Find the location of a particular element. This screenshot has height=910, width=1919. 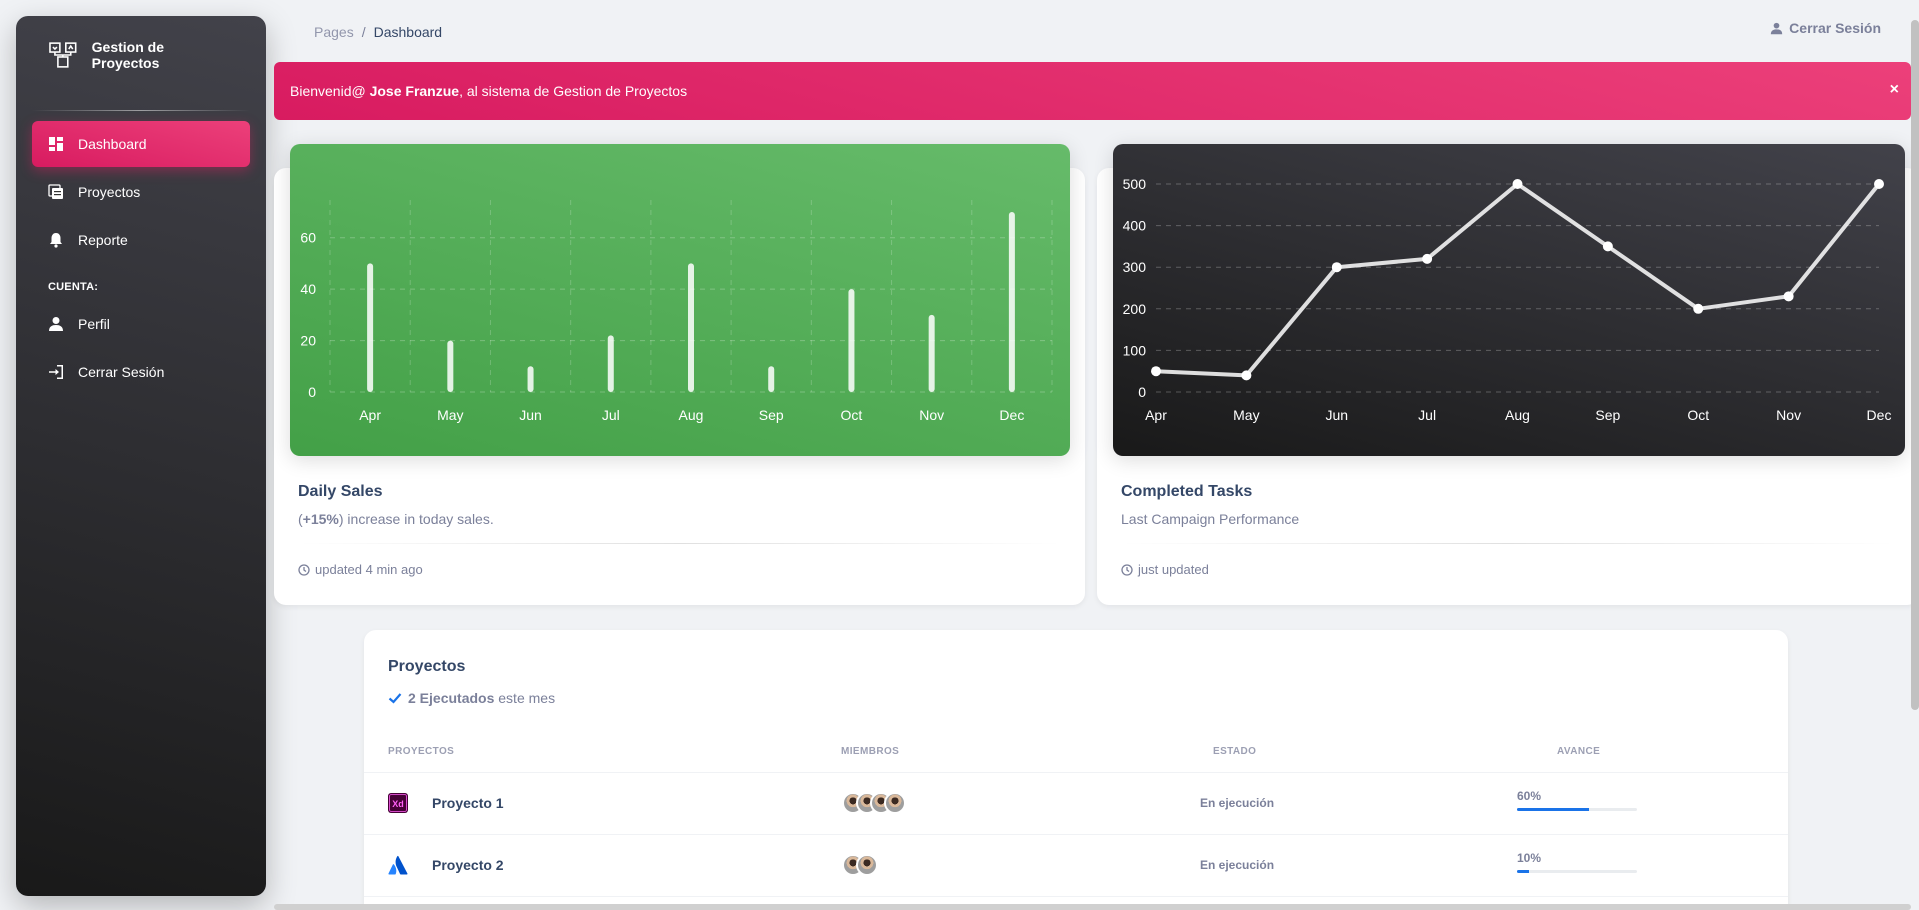

progress: 10% is located at coordinates (1577, 862).